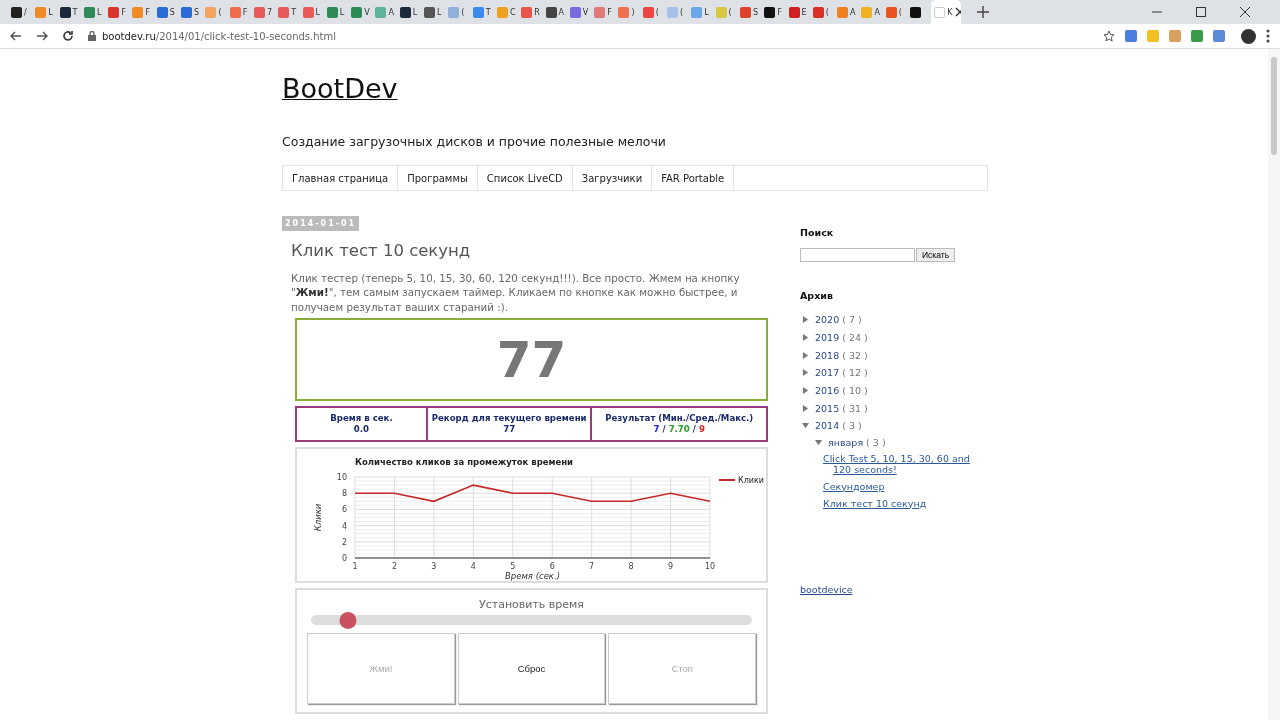  What do you see at coordinates (817, 232) in the screenshot?
I see `search-heading: Поиск` at bounding box center [817, 232].